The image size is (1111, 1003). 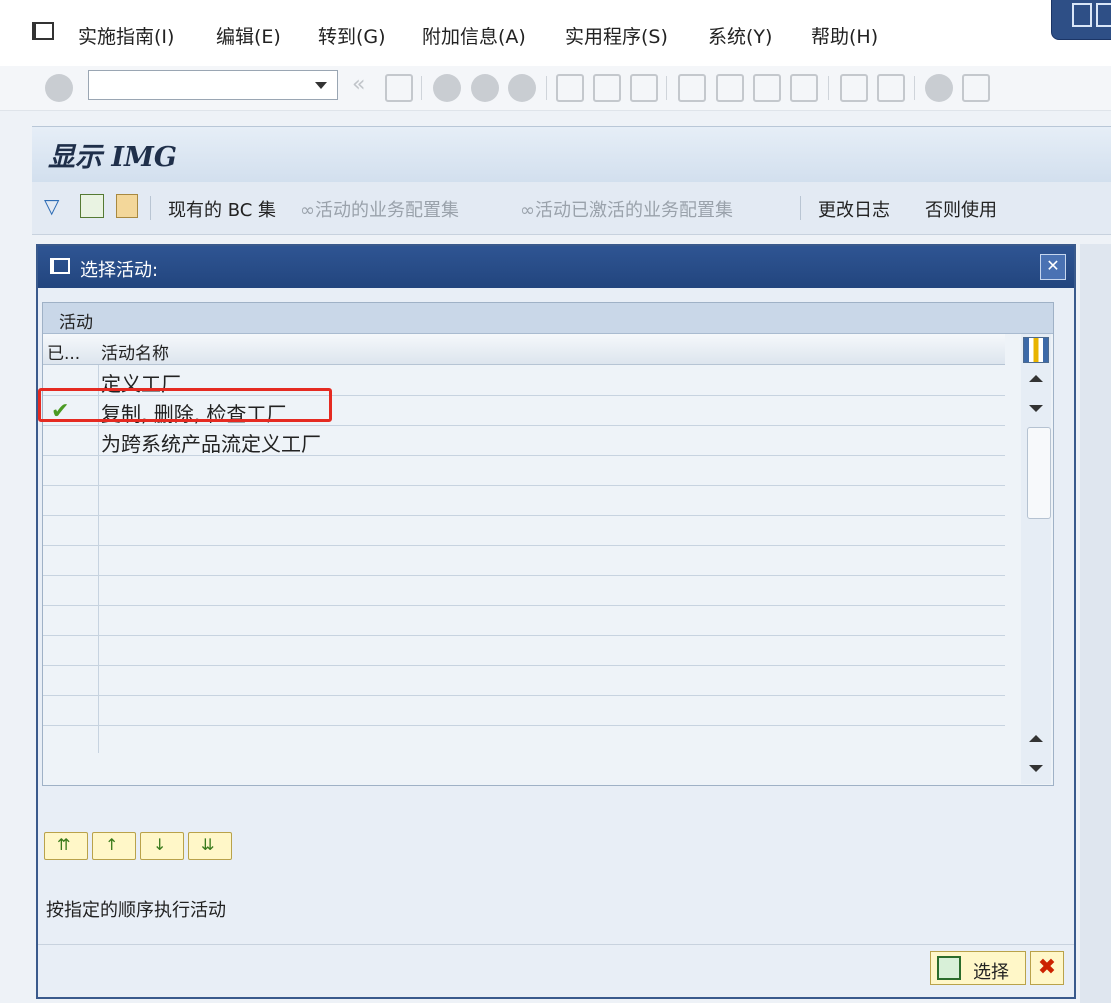 I want to click on first-page-icon, so click(x=692, y=88).